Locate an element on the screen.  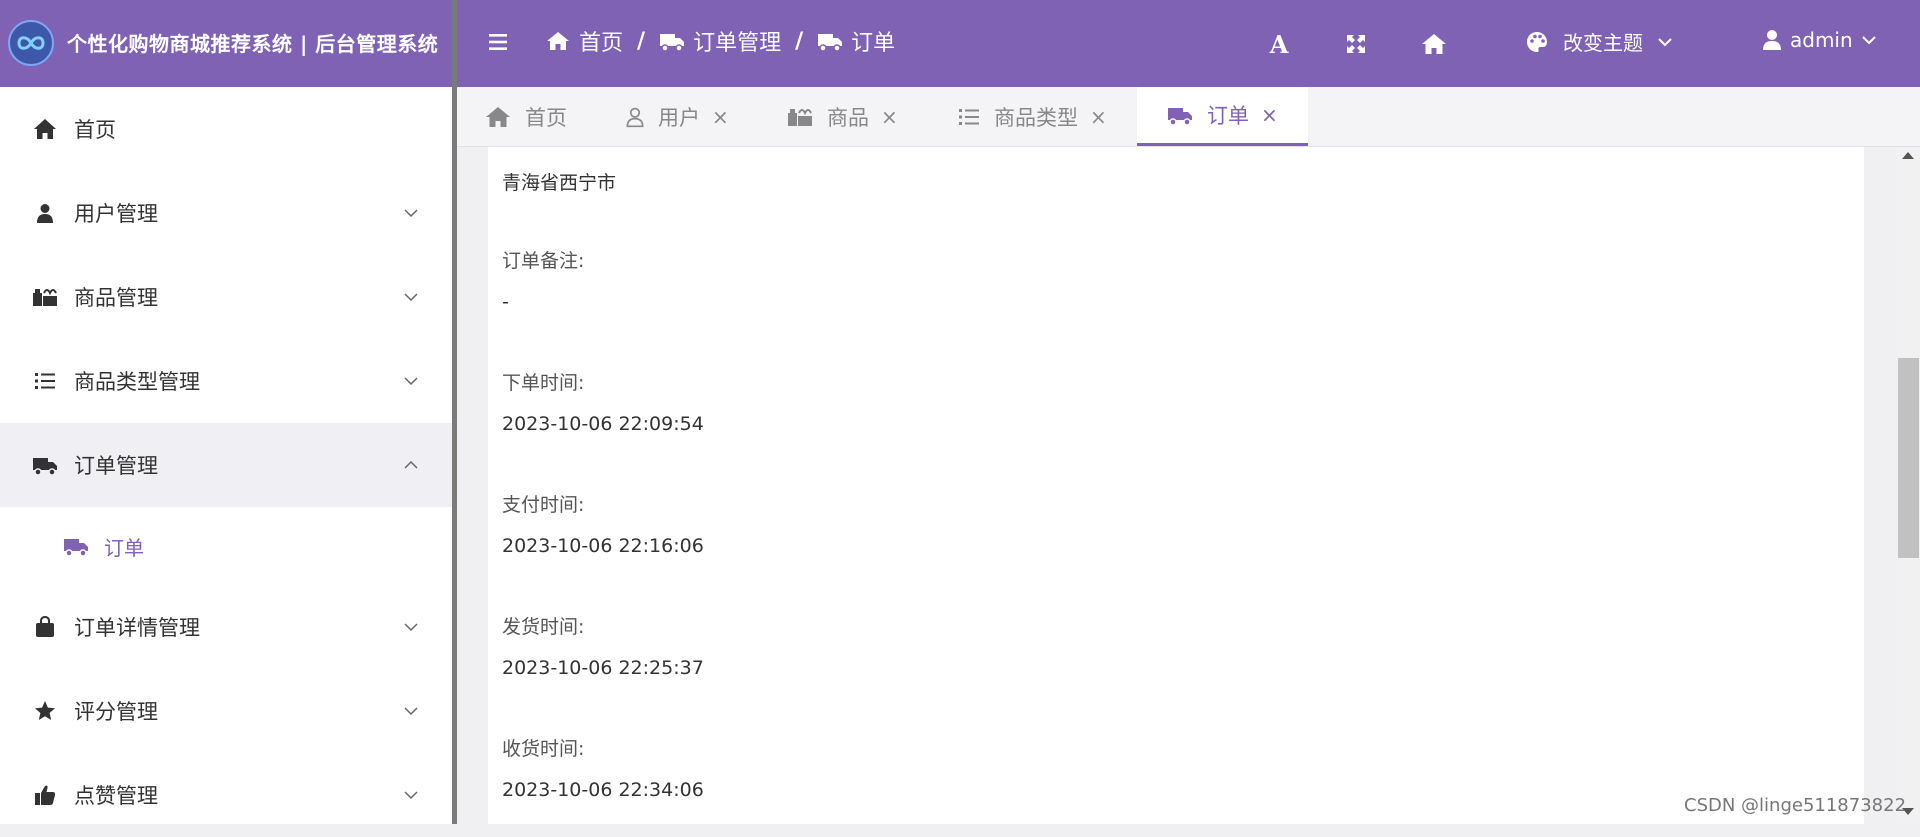
tab-goods-type: 商品类型 × is located at coordinates (1032, 116).